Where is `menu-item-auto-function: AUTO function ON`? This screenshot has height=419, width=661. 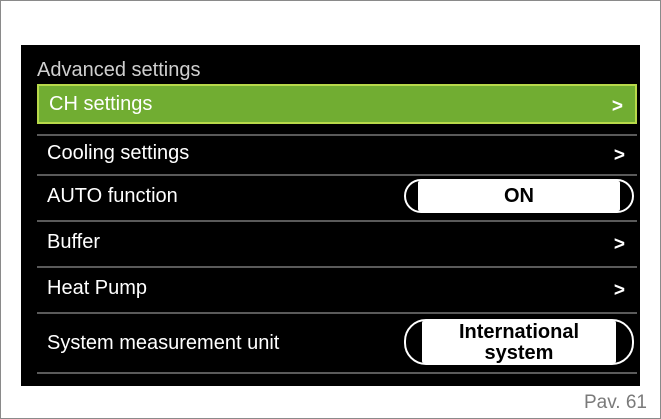 menu-item-auto-function: AUTO function ON is located at coordinates (337, 198).